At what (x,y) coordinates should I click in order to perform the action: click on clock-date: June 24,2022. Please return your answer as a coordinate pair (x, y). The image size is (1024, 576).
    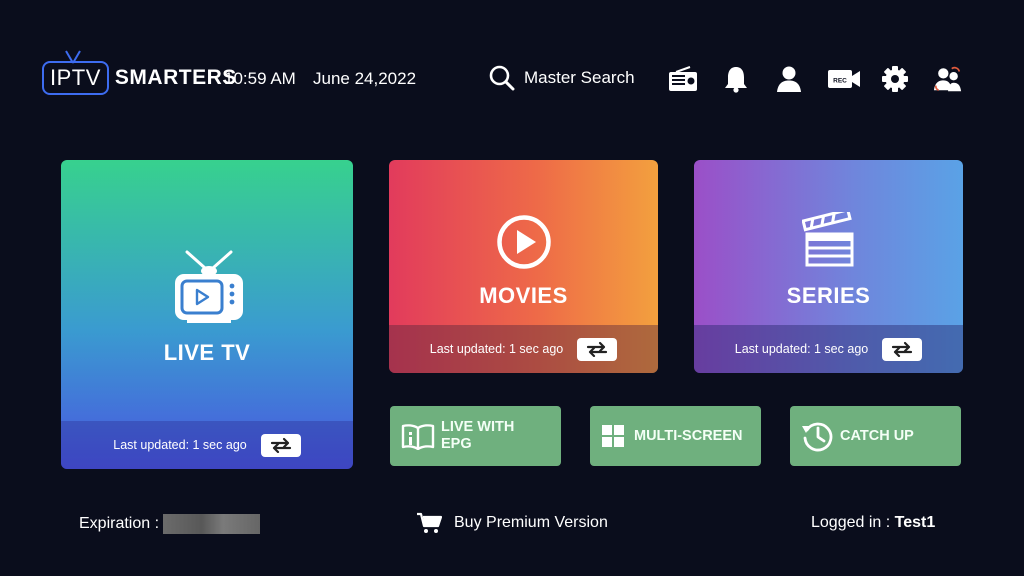
    Looking at the image, I should click on (365, 78).